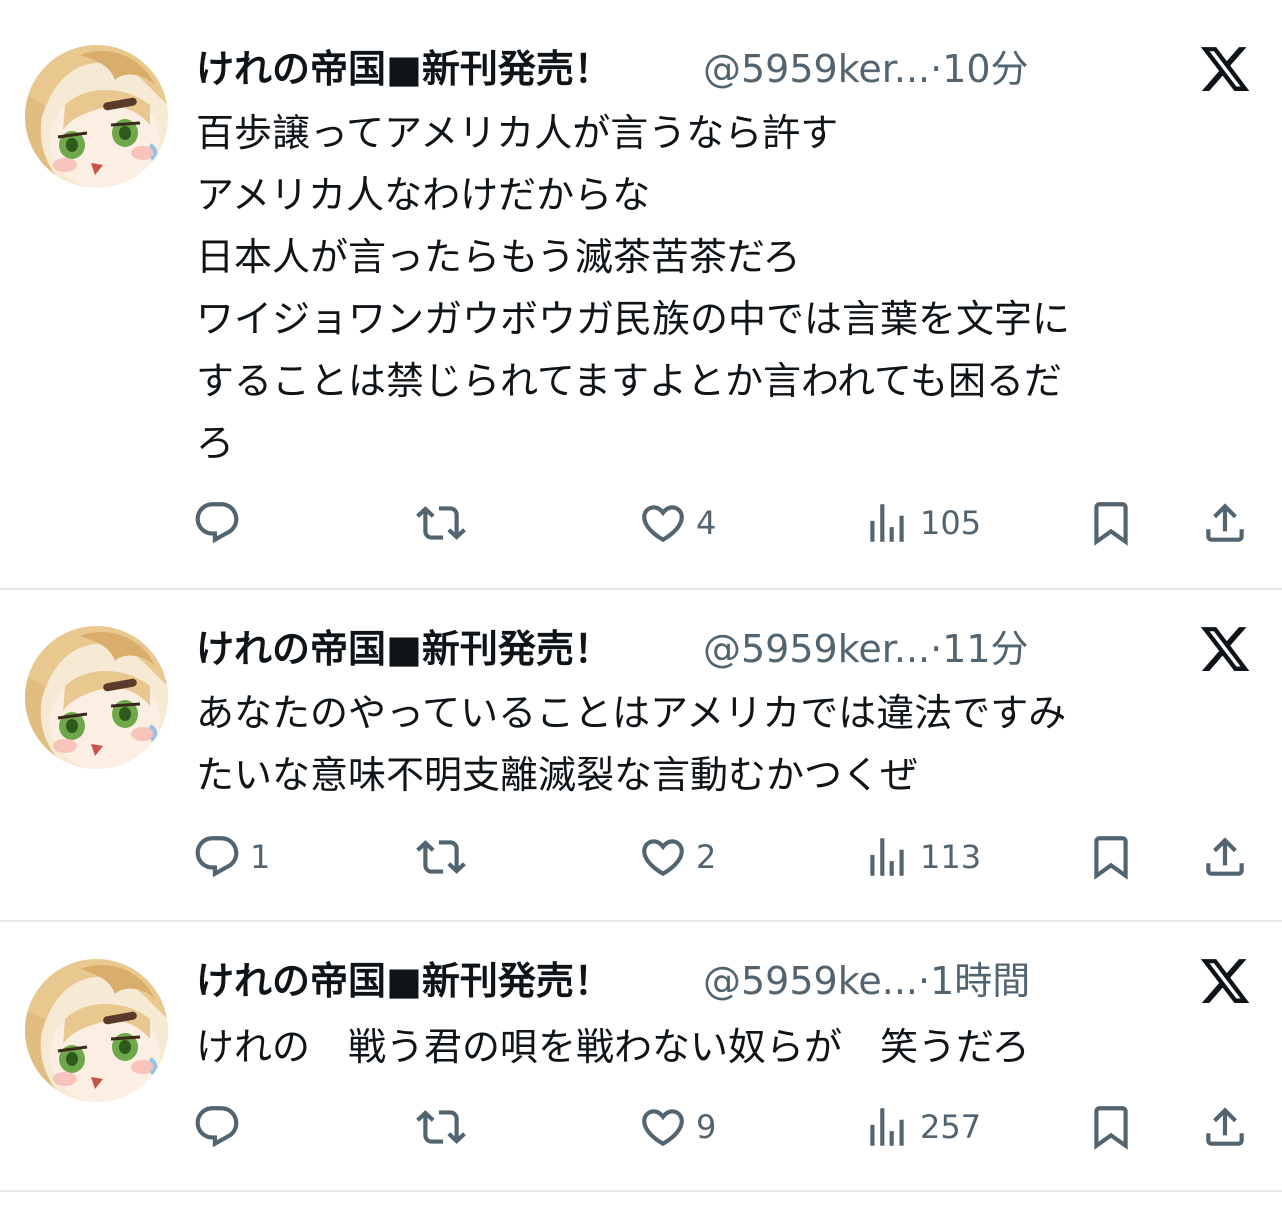 The image size is (1282, 1207). What do you see at coordinates (706, 523) in the screenshot?
I see `like-count: 4` at bounding box center [706, 523].